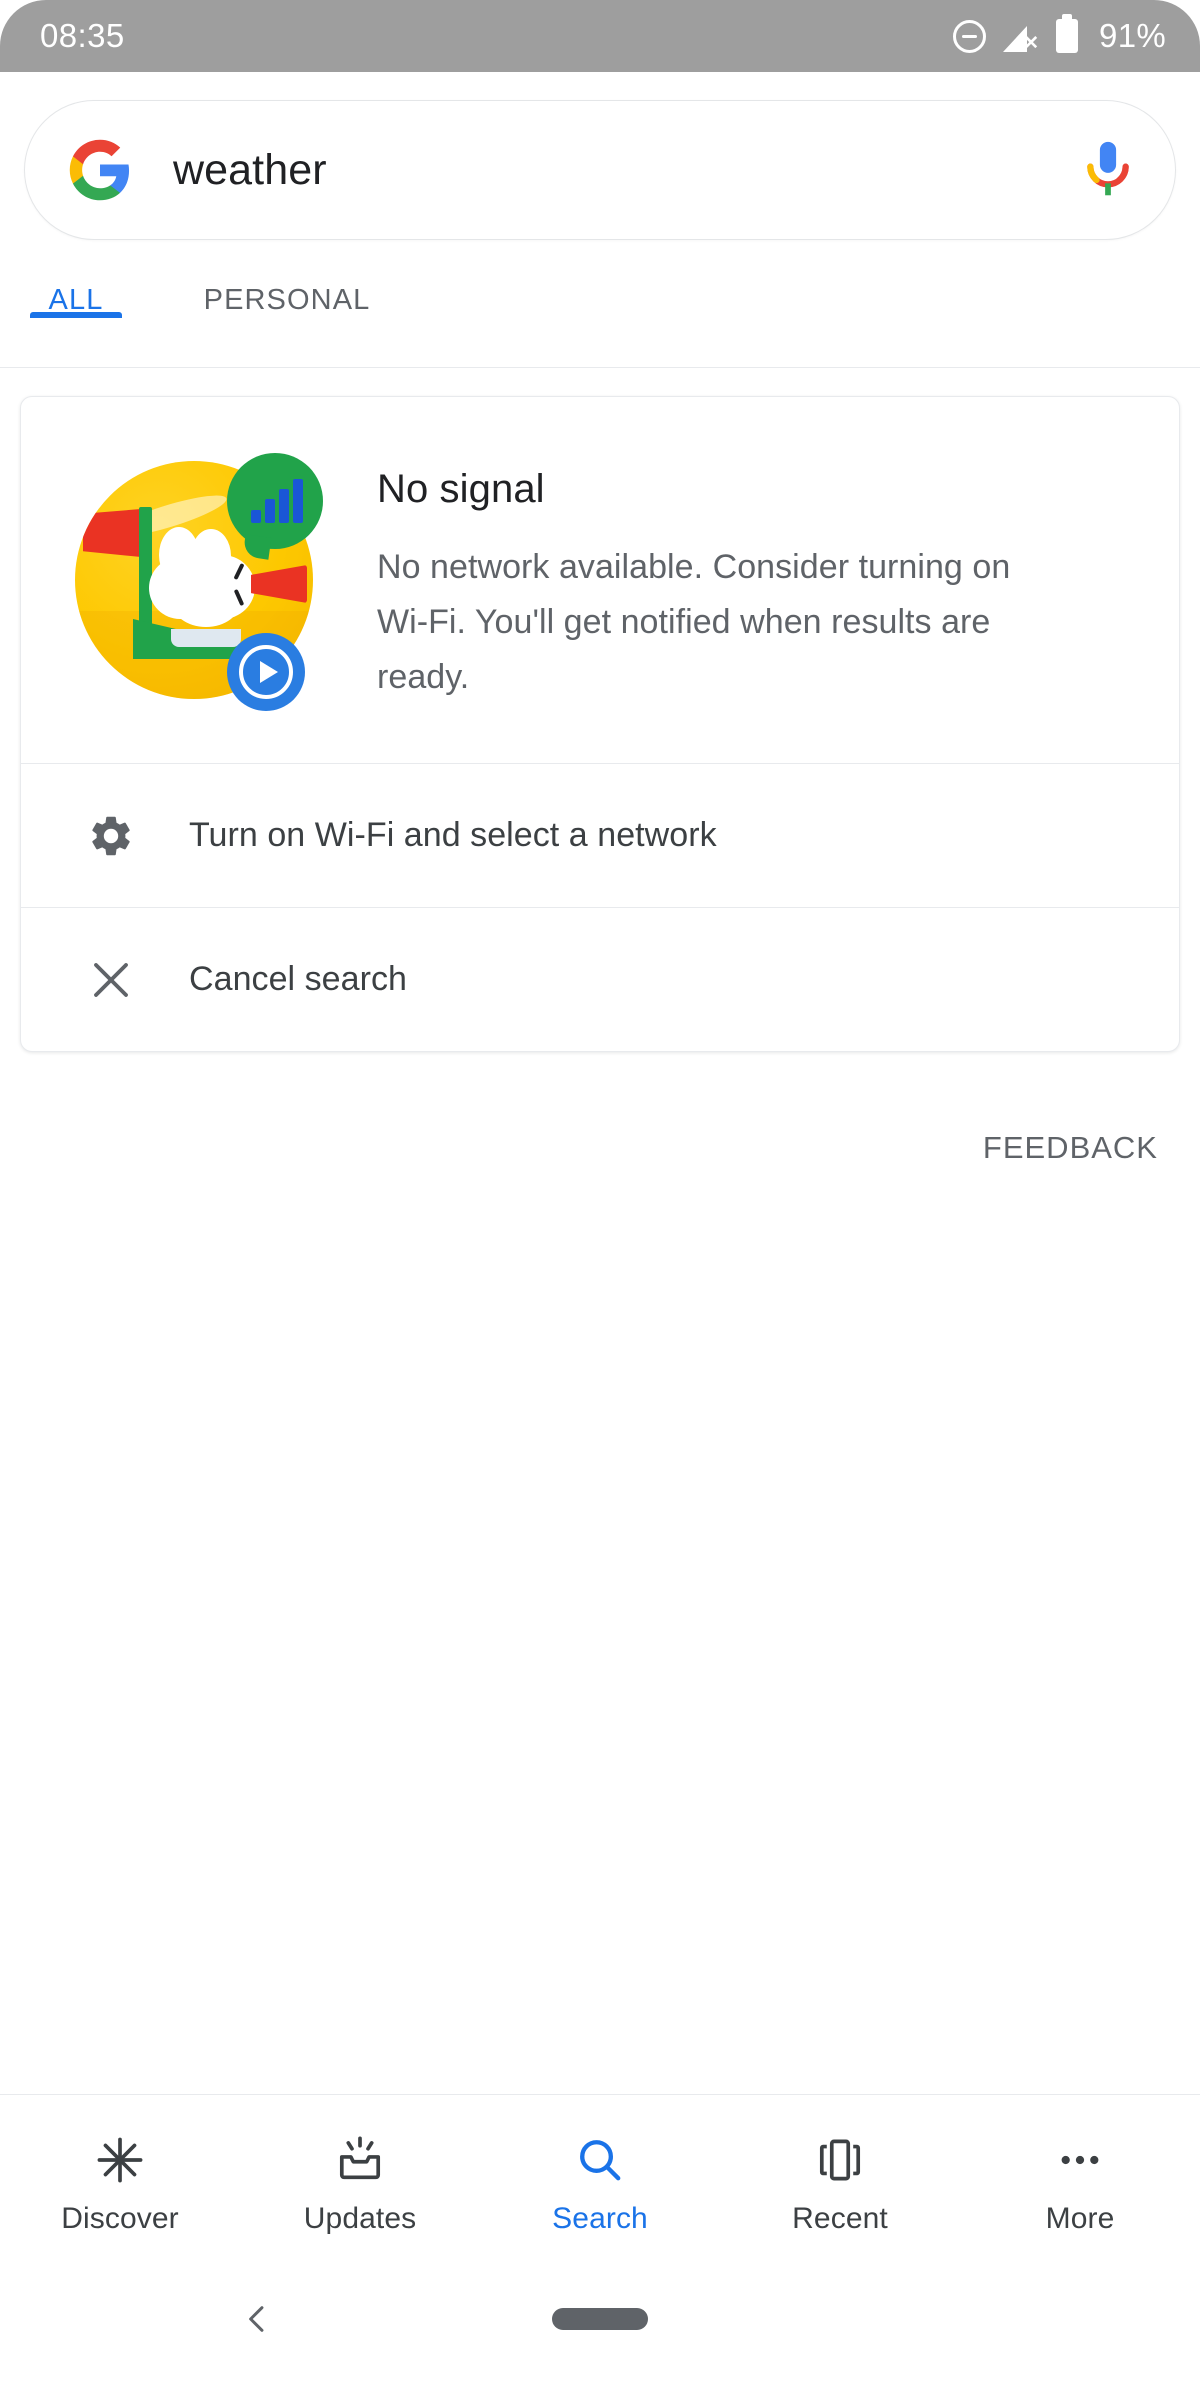 This screenshot has height=2400, width=1200. I want to click on feedback-link: FEEDBACK, so click(1070, 1148).